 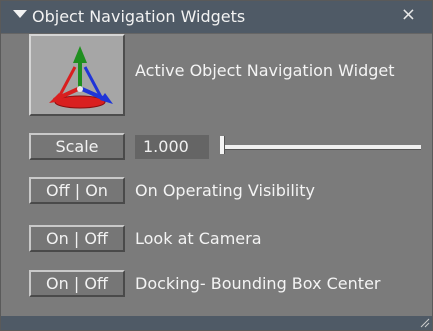 I want to click on axis-gizmo-icon, so click(x=81, y=77).